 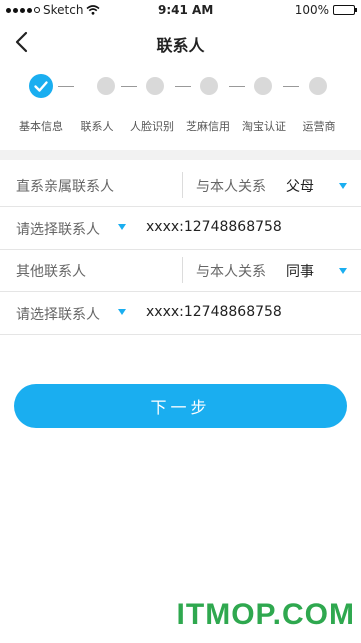 What do you see at coordinates (263, 86) in the screenshot?
I see `step-5-indicator` at bounding box center [263, 86].